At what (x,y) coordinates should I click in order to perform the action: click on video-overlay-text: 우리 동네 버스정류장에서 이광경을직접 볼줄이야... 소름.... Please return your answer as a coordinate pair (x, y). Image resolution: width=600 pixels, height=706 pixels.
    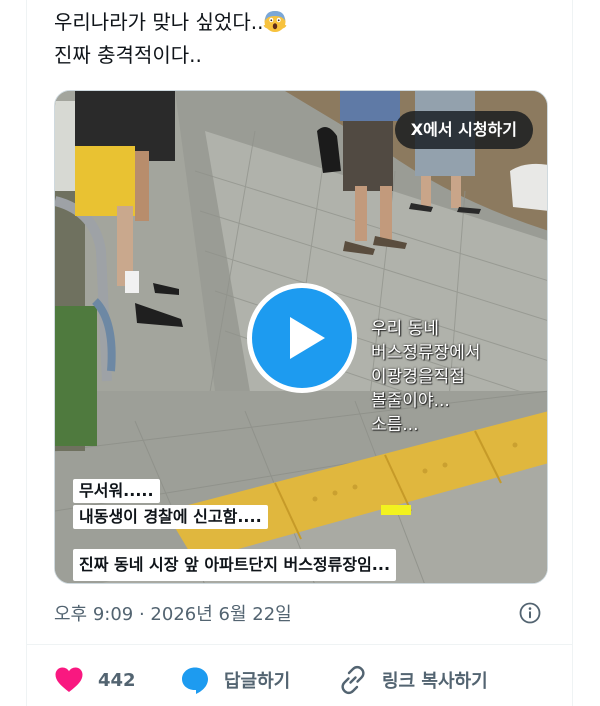
    Looking at the image, I should click on (425, 377).